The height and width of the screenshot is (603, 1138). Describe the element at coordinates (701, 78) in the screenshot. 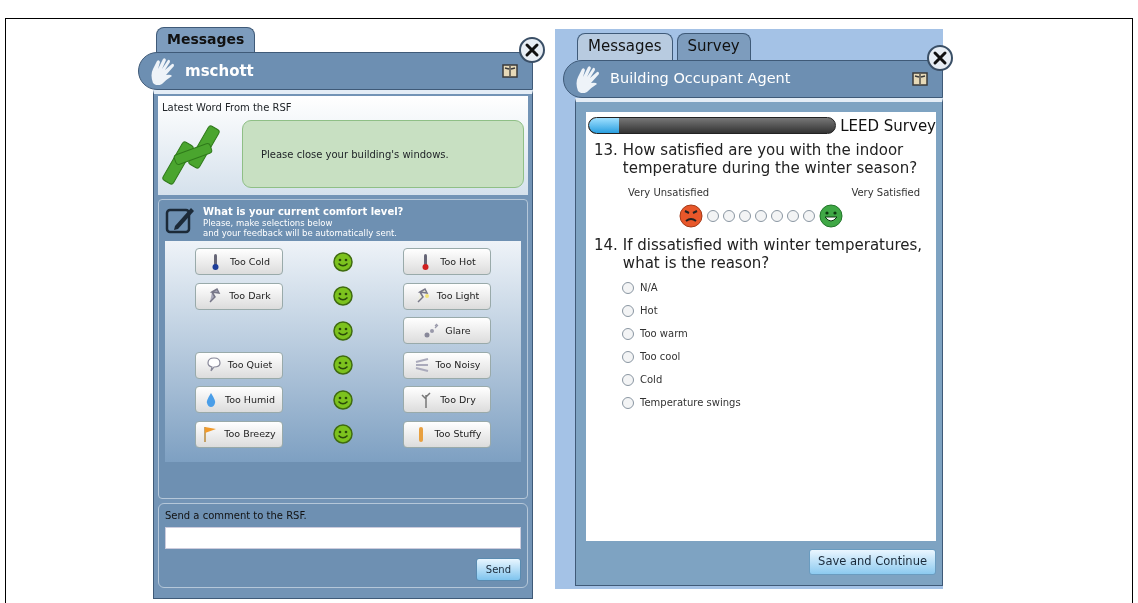

I see `agent-name: Building Occupant Agent` at that location.